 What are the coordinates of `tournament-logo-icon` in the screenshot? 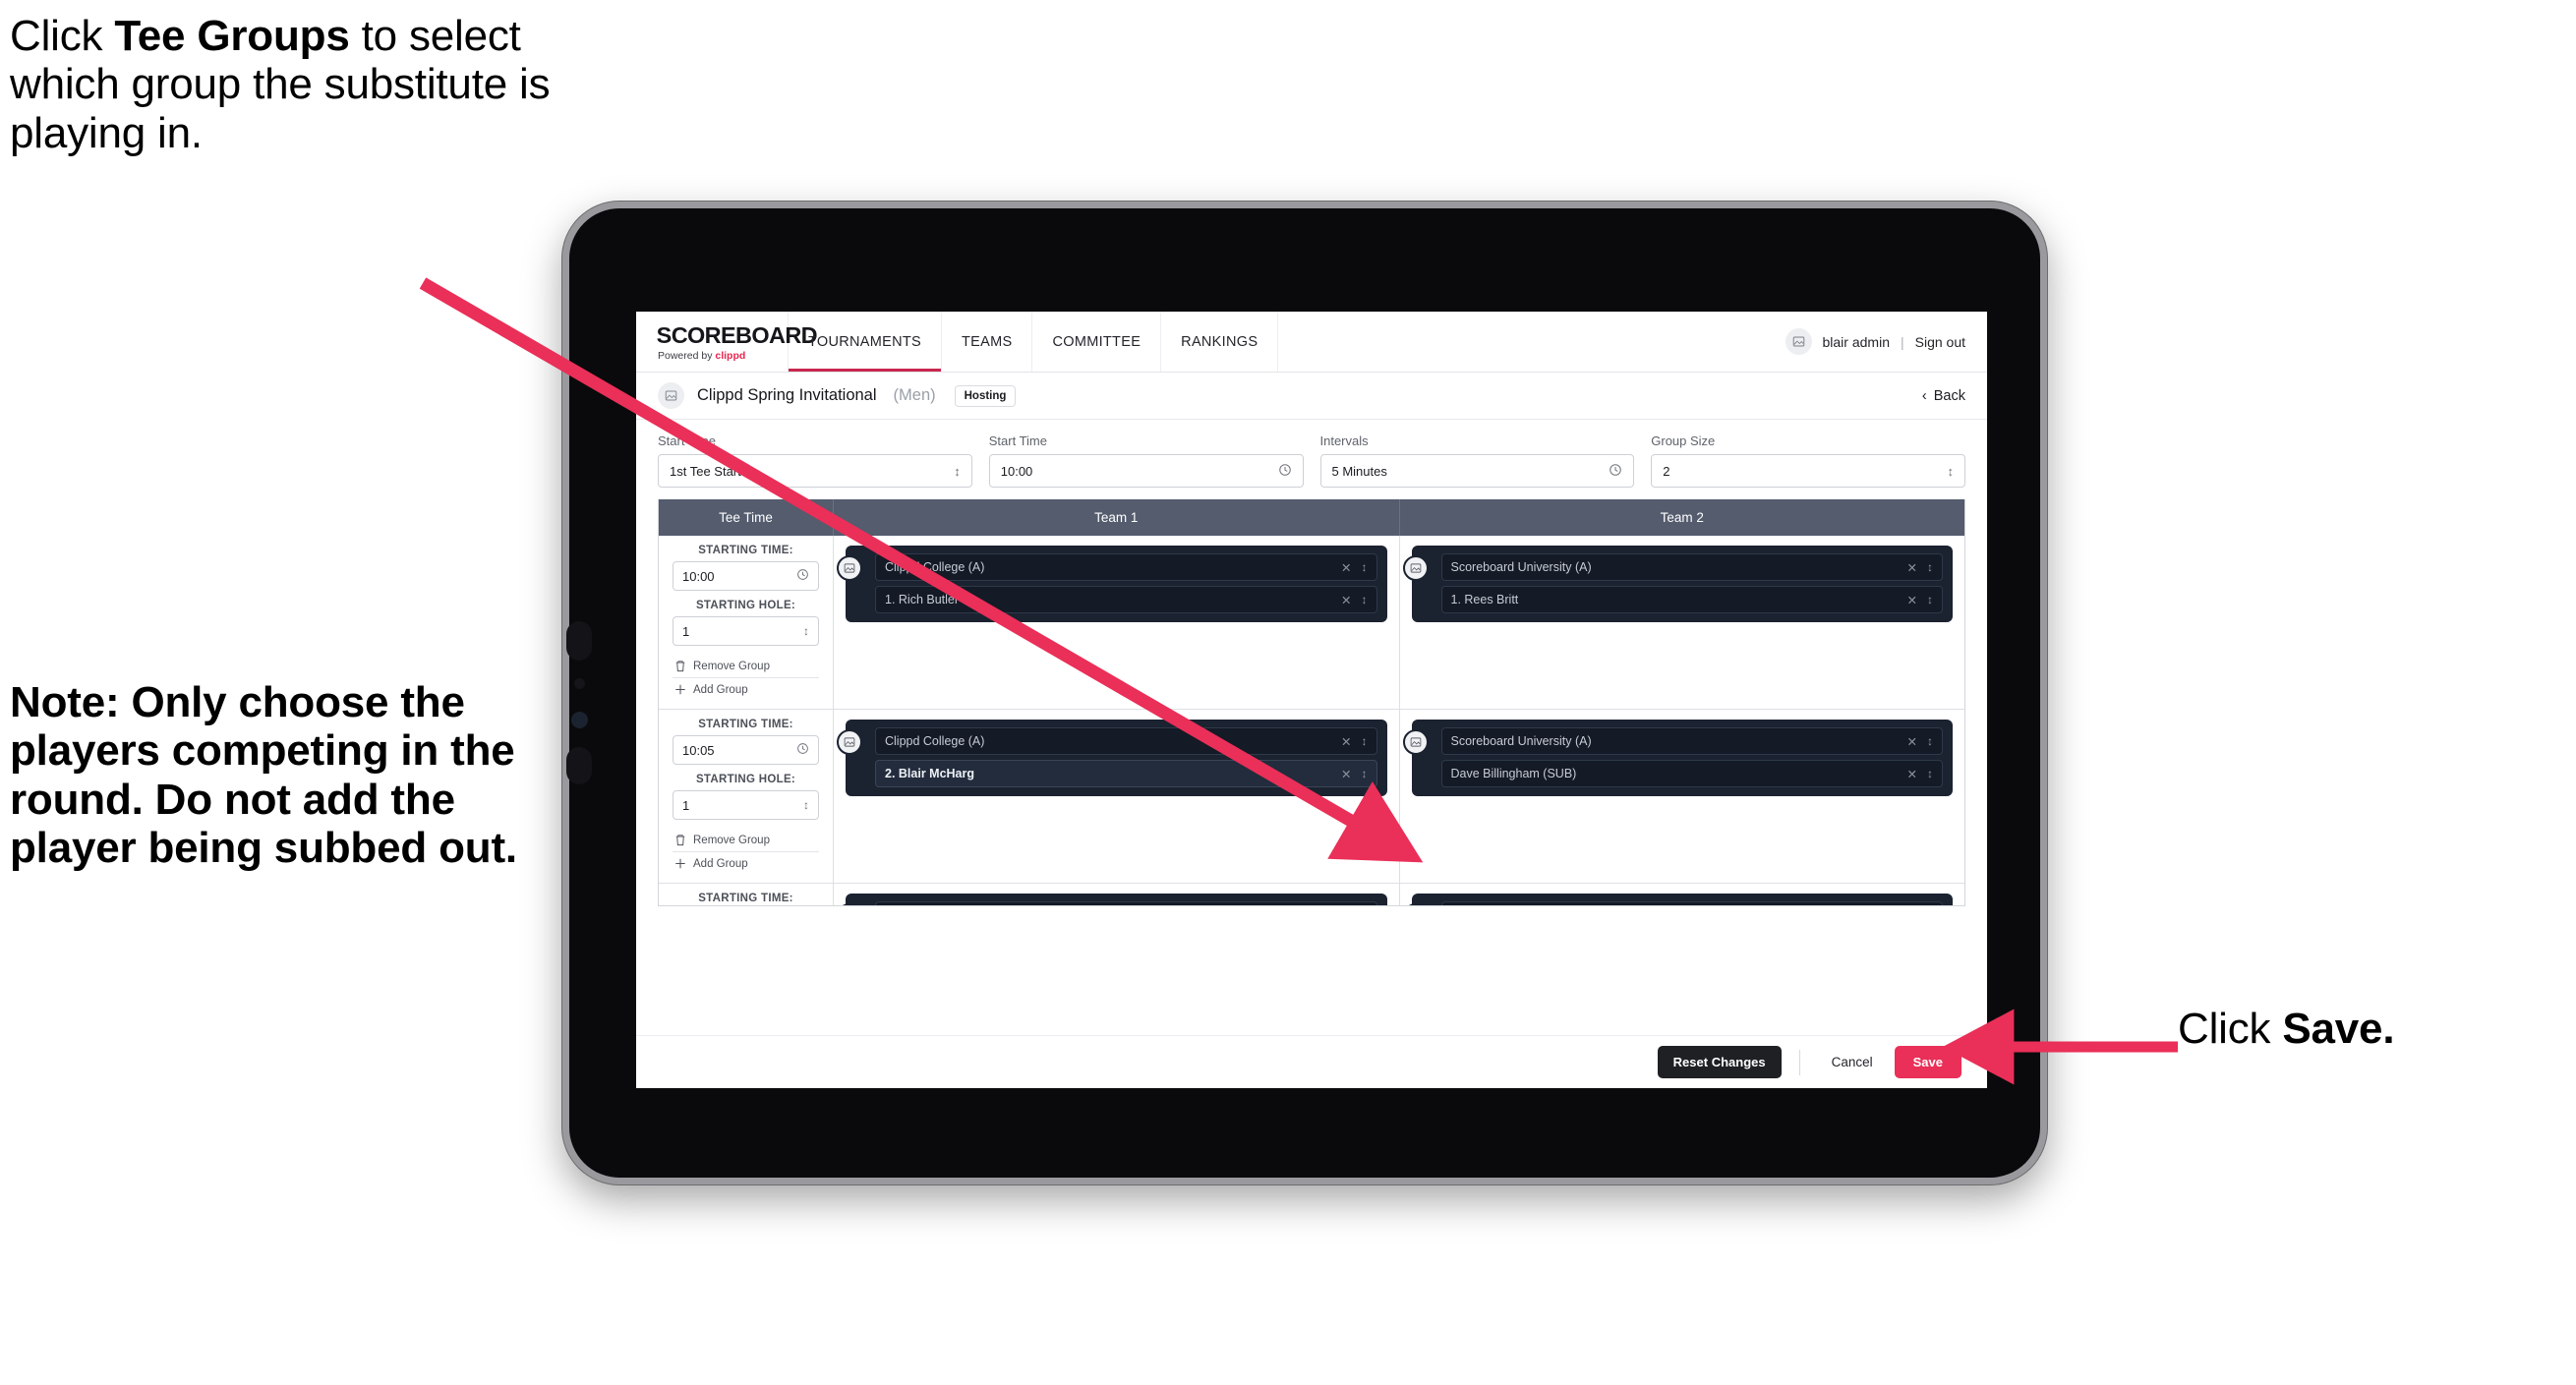 It's located at (671, 395).